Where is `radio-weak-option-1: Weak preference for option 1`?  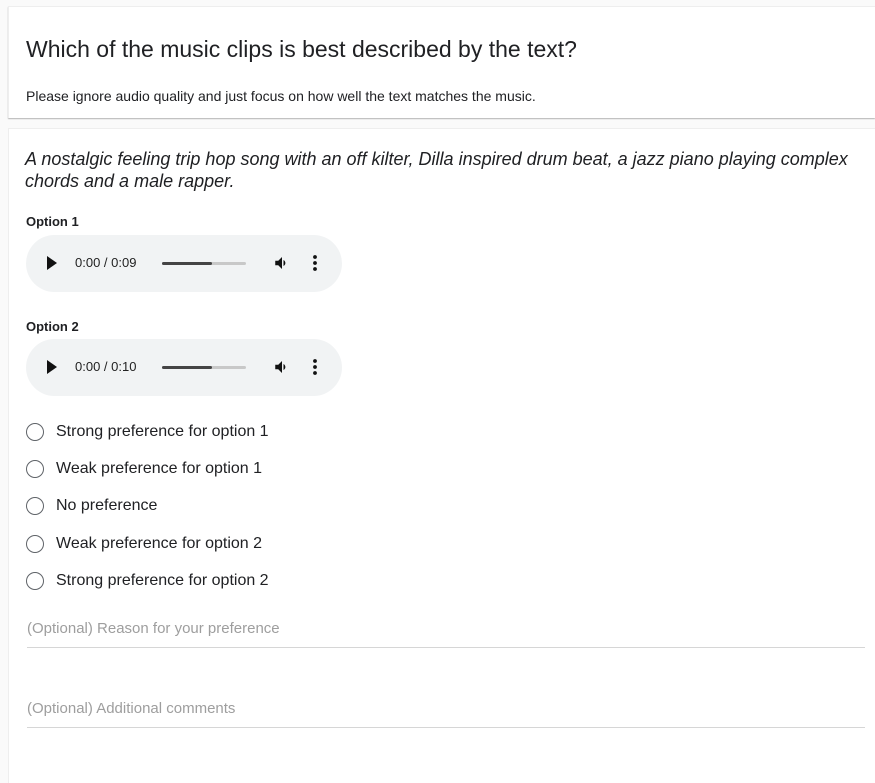 radio-weak-option-1: Weak preference for option 1 is located at coordinates (144, 469).